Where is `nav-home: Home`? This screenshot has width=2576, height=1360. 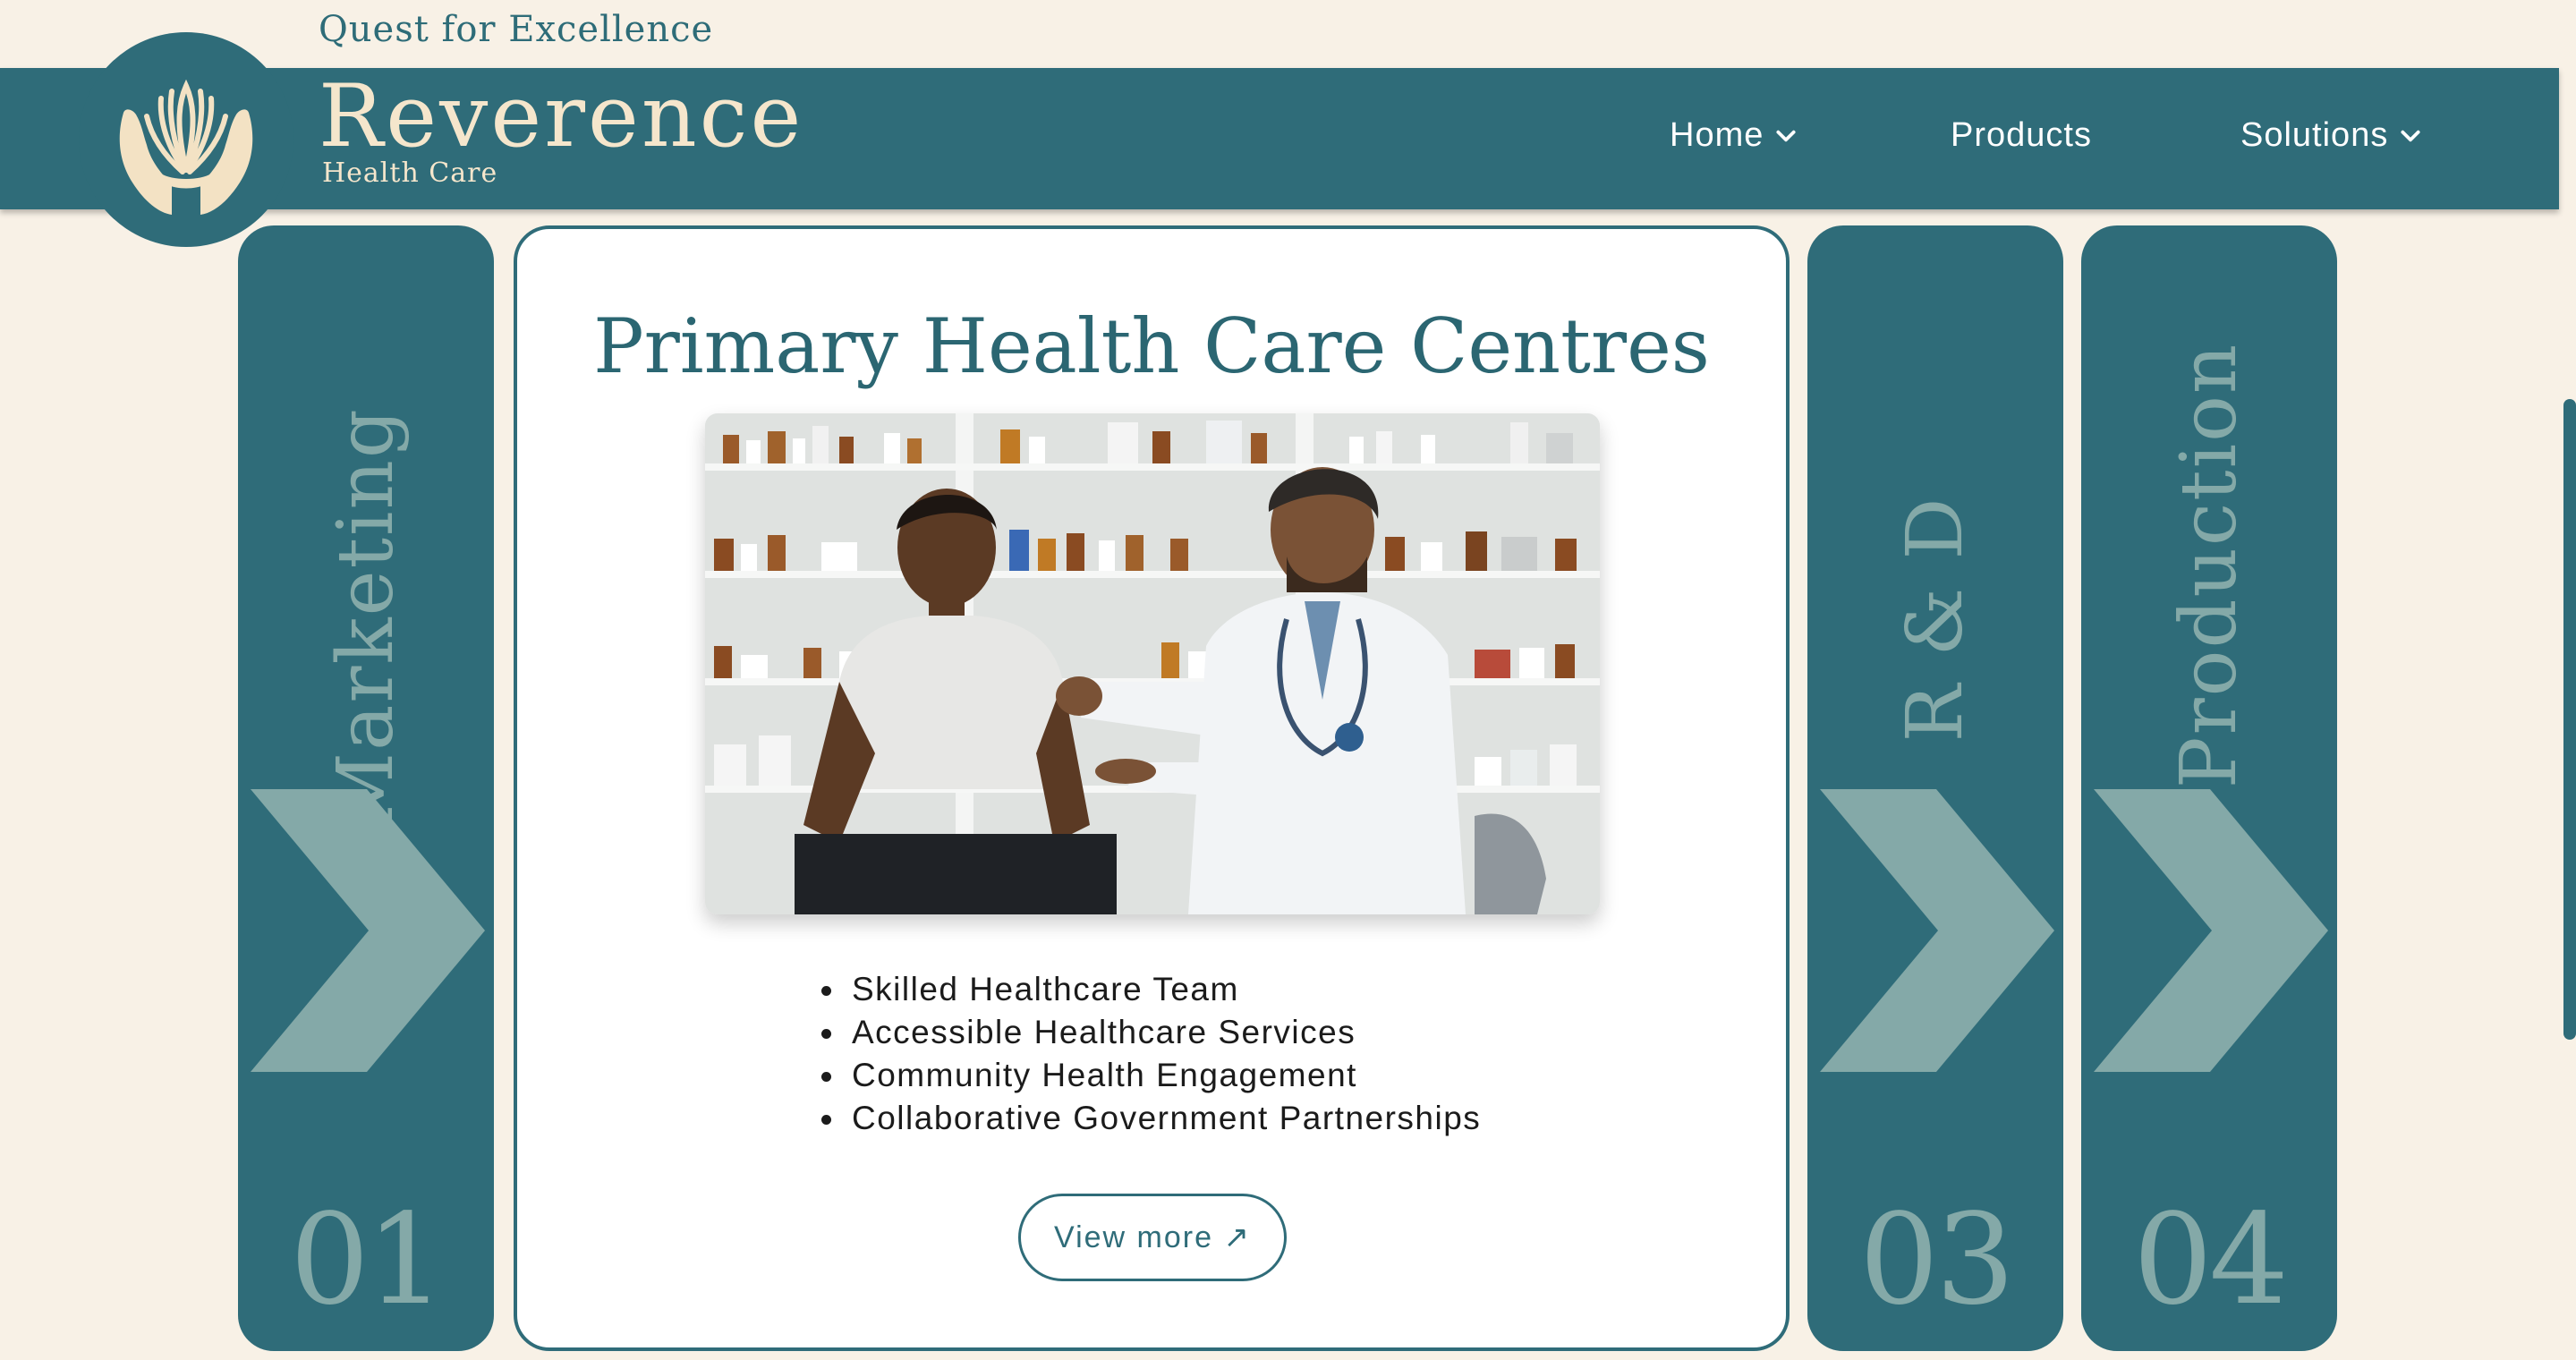 nav-home: Home is located at coordinates (1734, 135).